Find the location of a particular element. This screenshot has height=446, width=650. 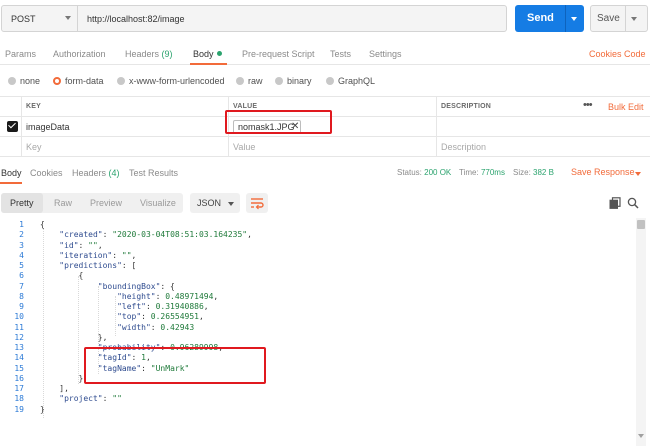

view-label: Pretty is located at coordinates (22, 203).